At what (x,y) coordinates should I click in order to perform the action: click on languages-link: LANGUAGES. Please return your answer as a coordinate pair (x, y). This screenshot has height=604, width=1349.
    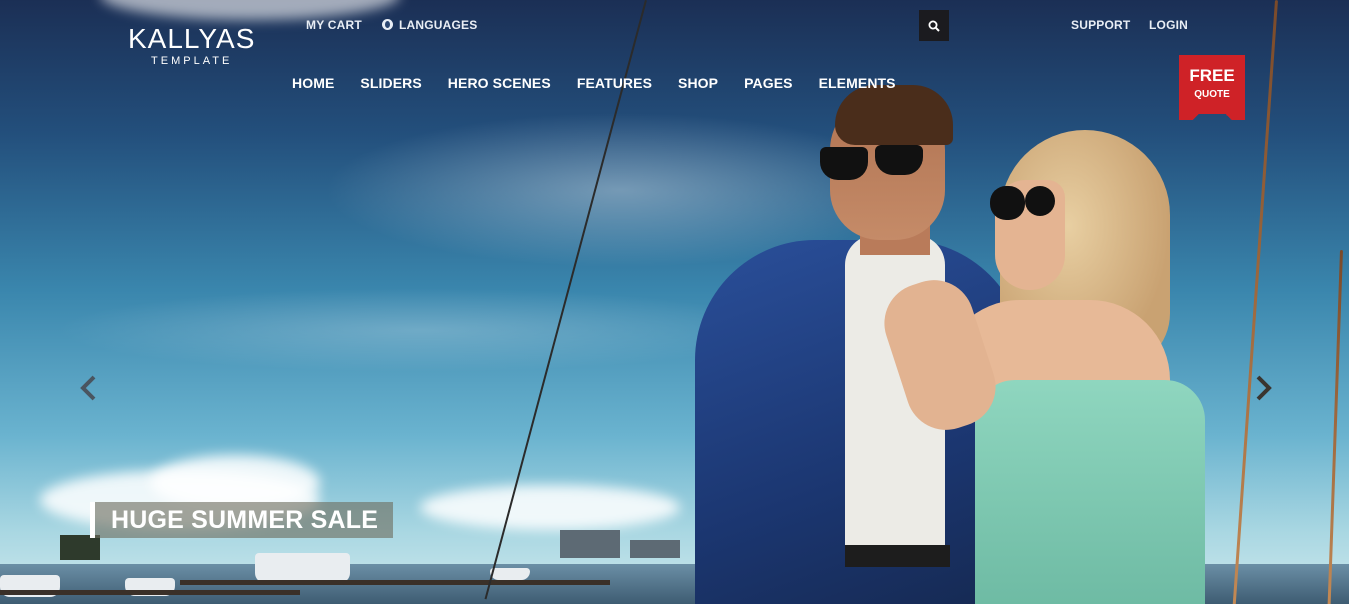
    Looking at the image, I should click on (429, 25).